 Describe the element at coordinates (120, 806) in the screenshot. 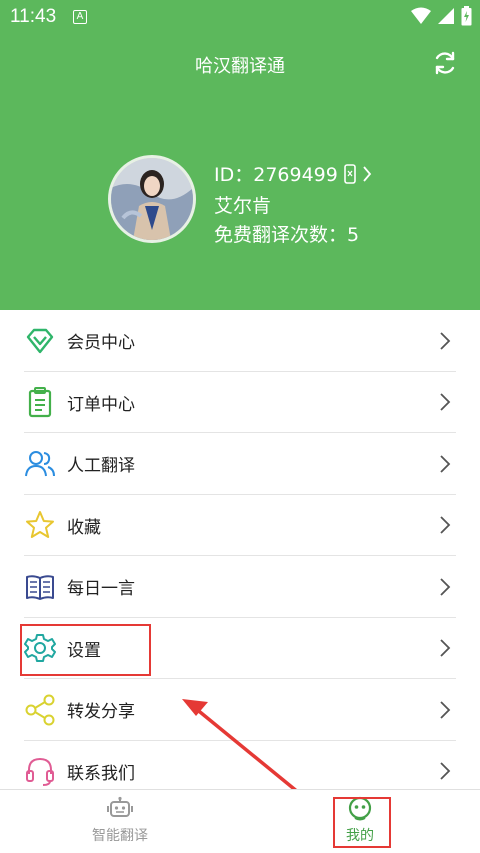

I see `robot-icon` at that location.